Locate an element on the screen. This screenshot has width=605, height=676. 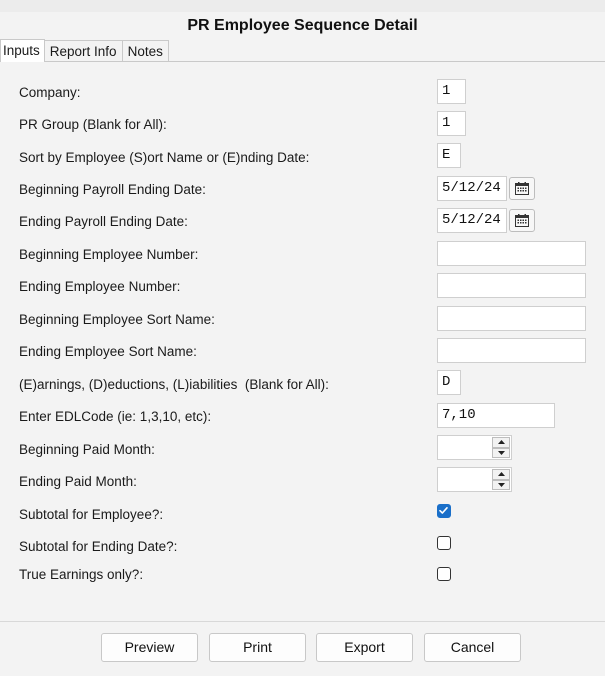
title-bar-strip is located at coordinates (302, 6).